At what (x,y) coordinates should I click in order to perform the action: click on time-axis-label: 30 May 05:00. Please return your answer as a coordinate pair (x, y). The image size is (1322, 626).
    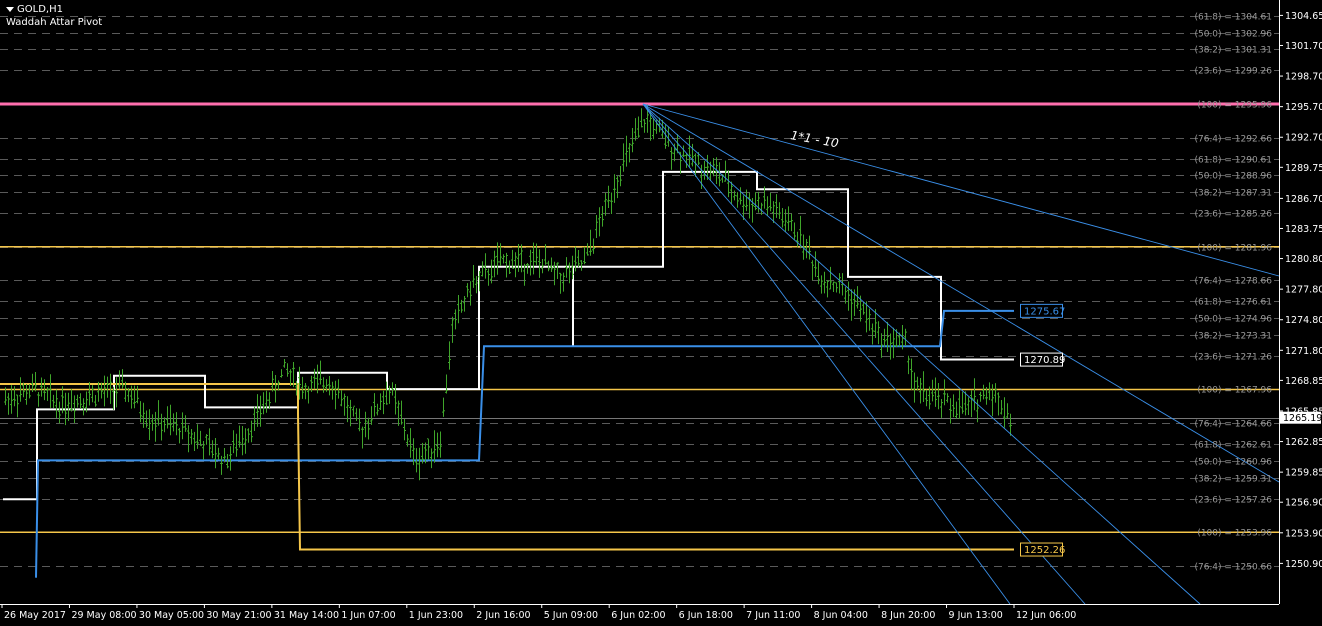
    Looking at the image, I should click on (171, 615).